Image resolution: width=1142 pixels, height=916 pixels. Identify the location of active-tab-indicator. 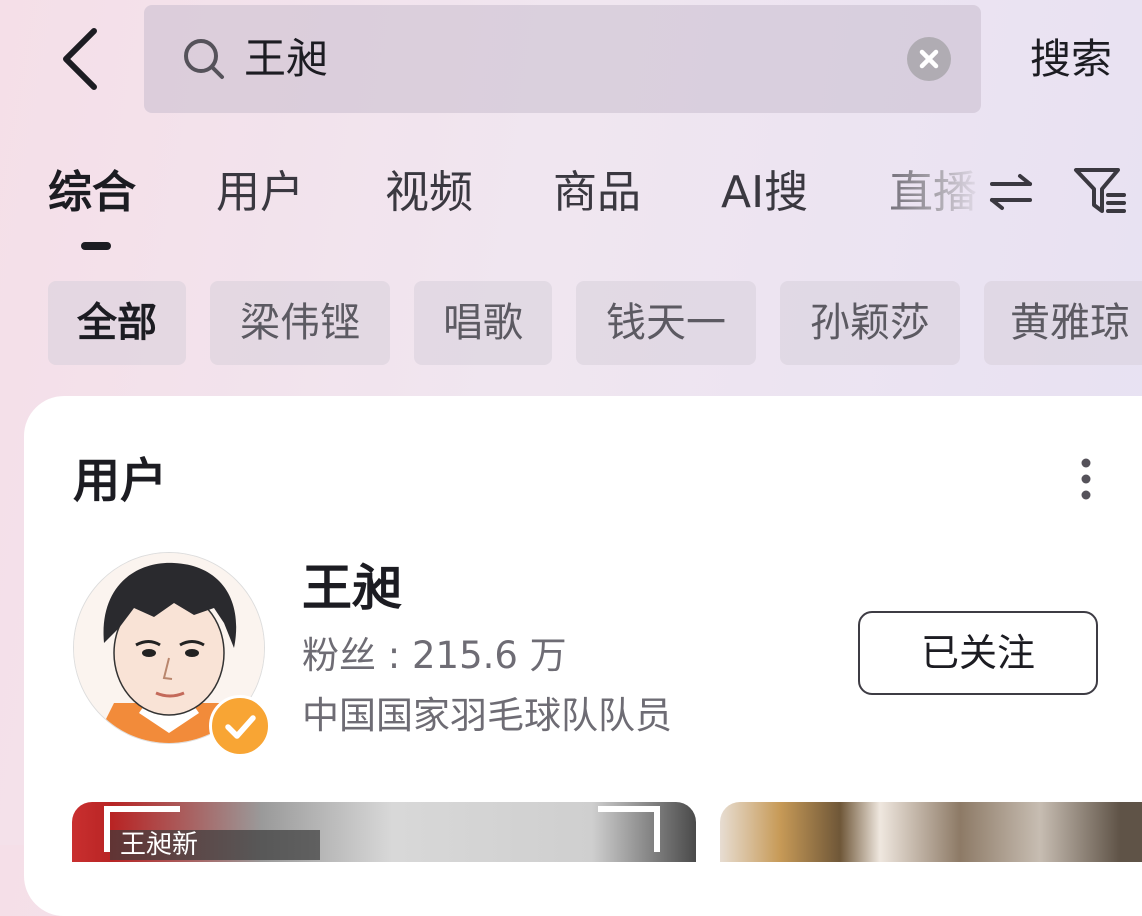
(96, 246).